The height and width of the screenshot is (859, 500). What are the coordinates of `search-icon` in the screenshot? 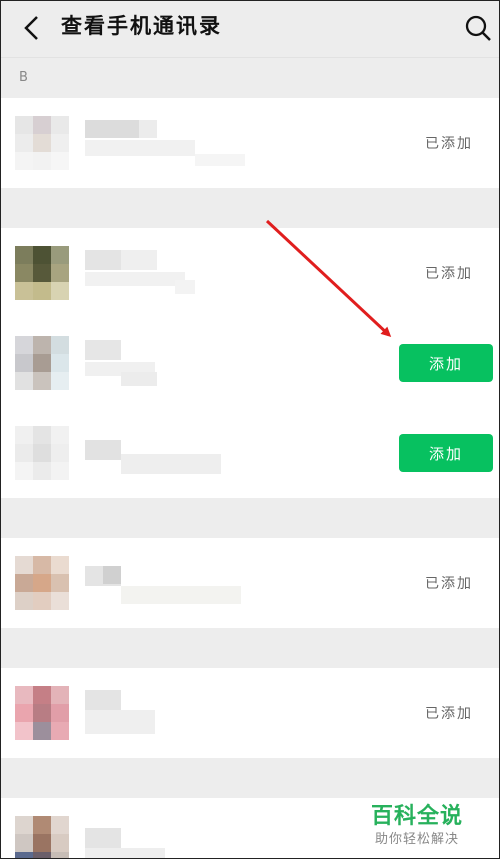 It's located at (478, 28).